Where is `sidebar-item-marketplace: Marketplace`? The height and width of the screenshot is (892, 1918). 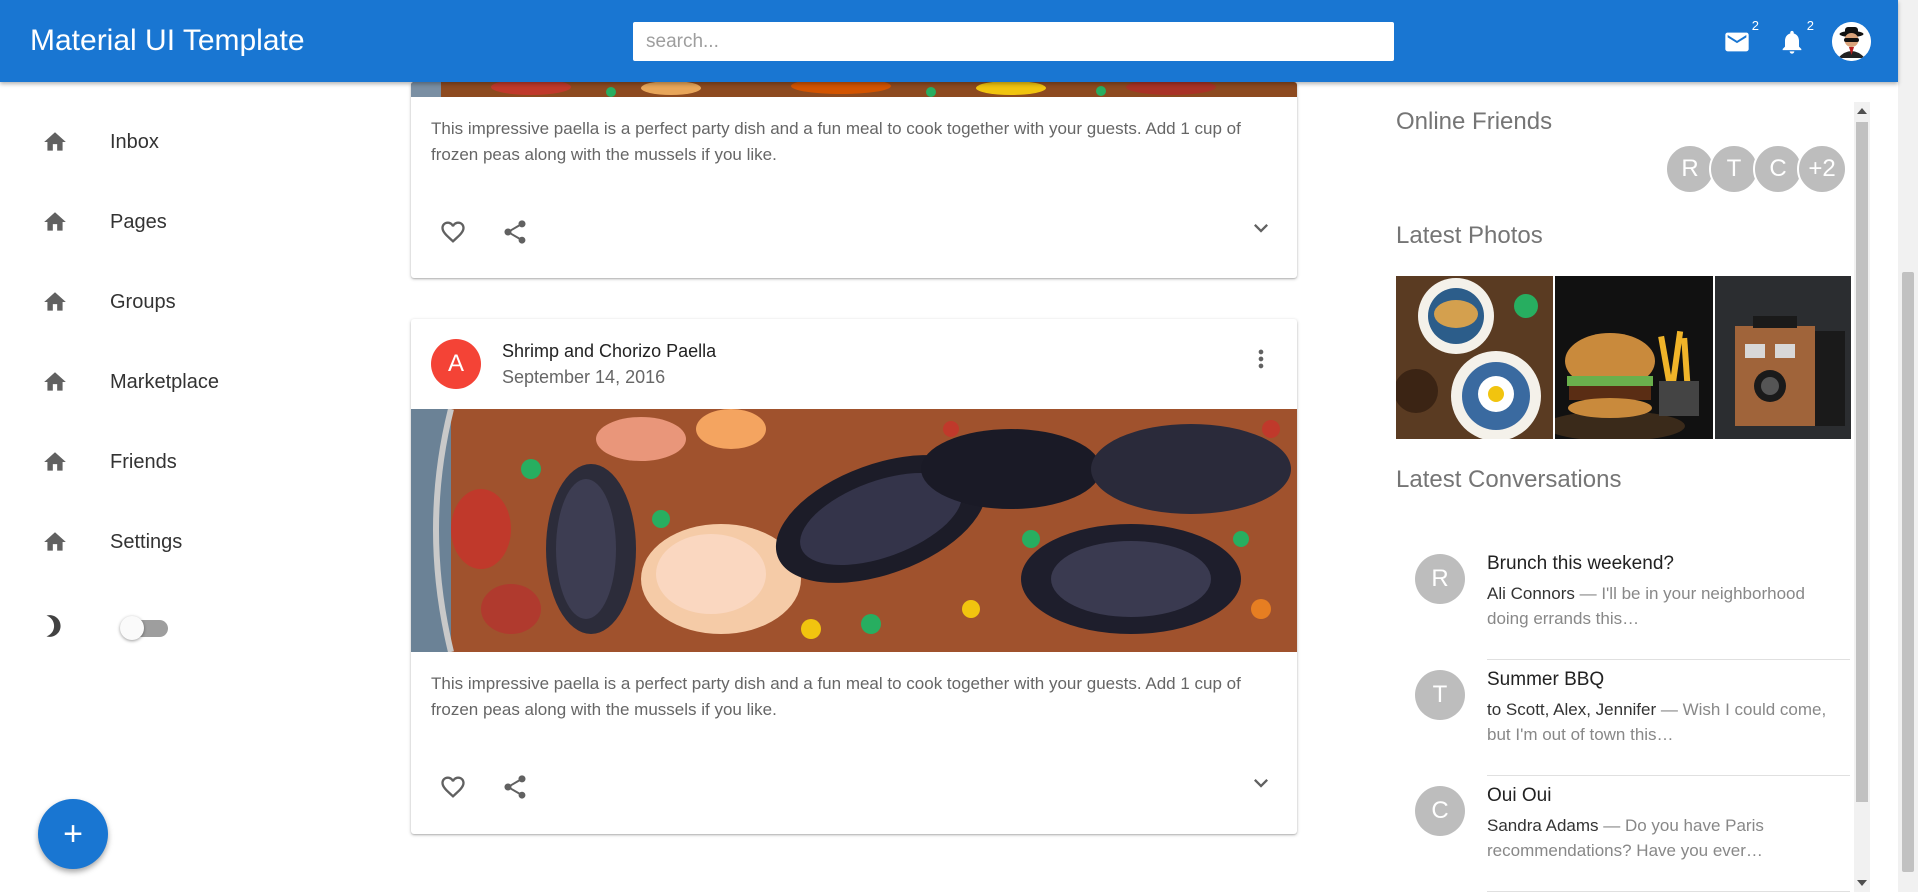
sidebar-item-marketplace: Marketplace is located at coordinates (150, 382).